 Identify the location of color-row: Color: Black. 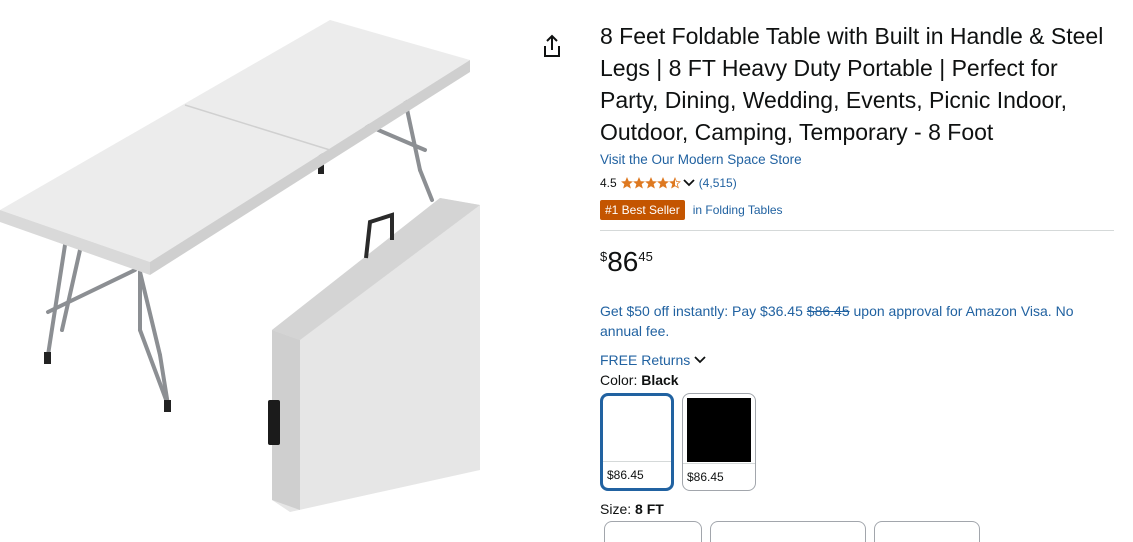
(857, 380).